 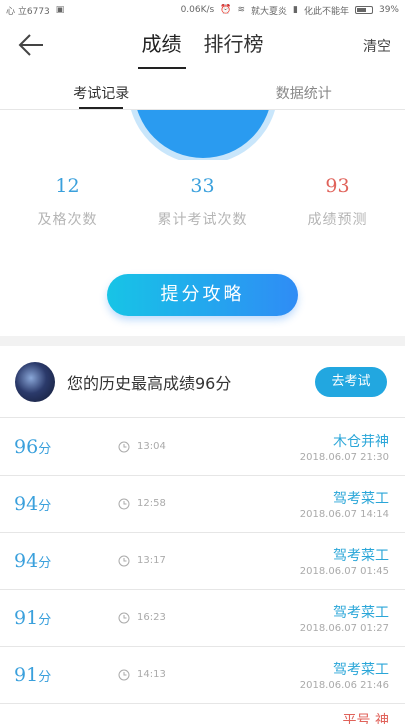 What do you see at coordinates (28, 10) in the screenshot?
I see `status-left-text: 心 立6773` at bounding box center [28, 10].